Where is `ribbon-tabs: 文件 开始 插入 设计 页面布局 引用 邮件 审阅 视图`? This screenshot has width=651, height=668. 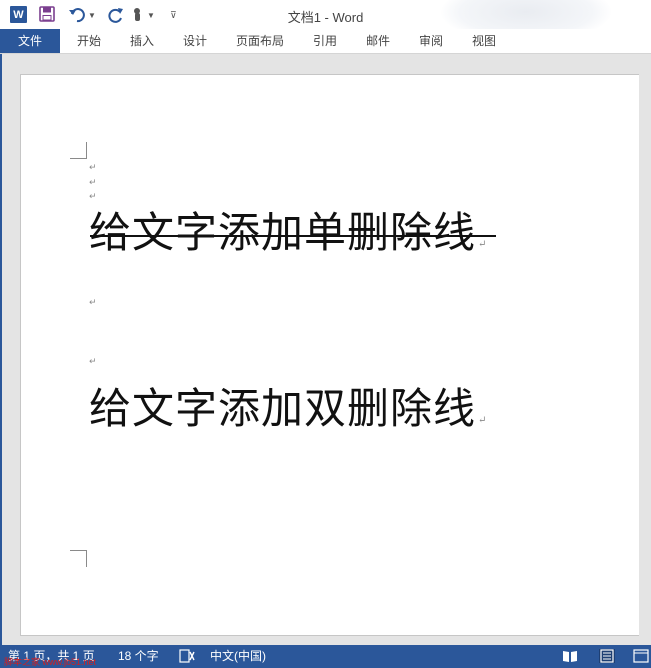
ribbon-tabs: 文件 开始 插入 设计 页面布局 引用 邮件 审阅 视图 is located at coordinates (325, 41).